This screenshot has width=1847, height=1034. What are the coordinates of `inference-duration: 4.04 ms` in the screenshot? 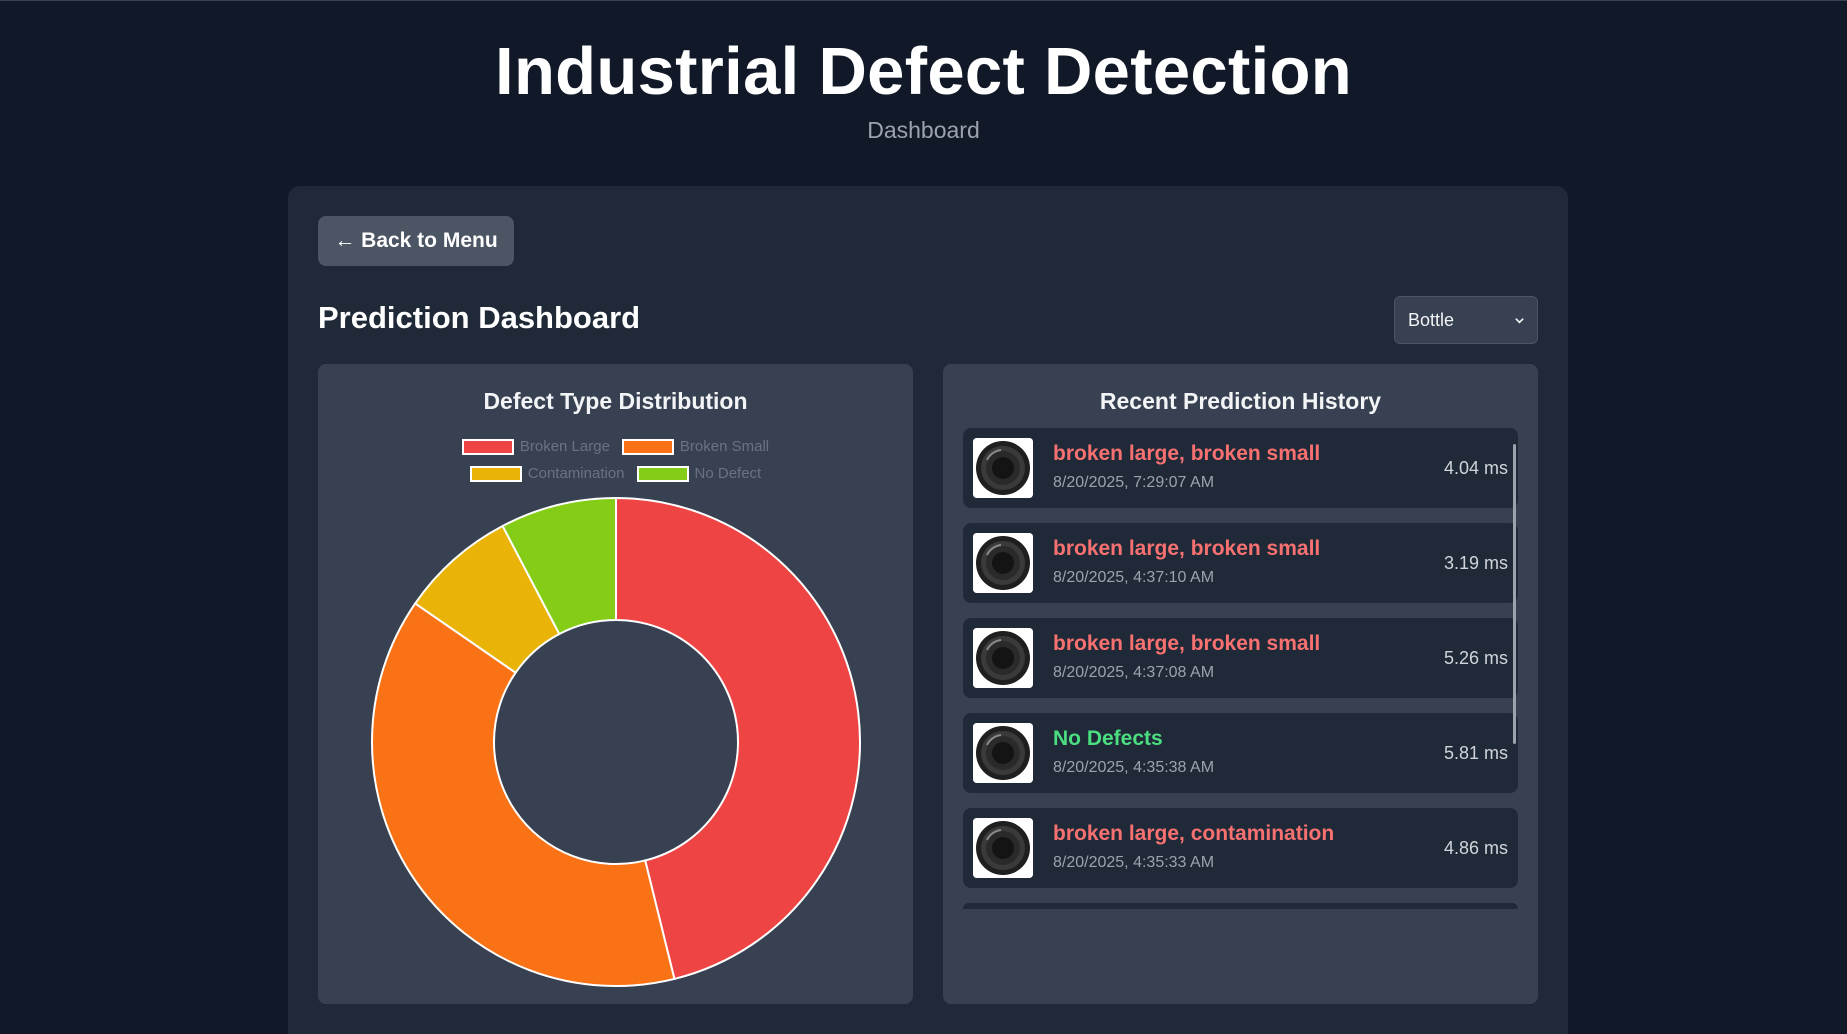 It's located at (1475, 468).